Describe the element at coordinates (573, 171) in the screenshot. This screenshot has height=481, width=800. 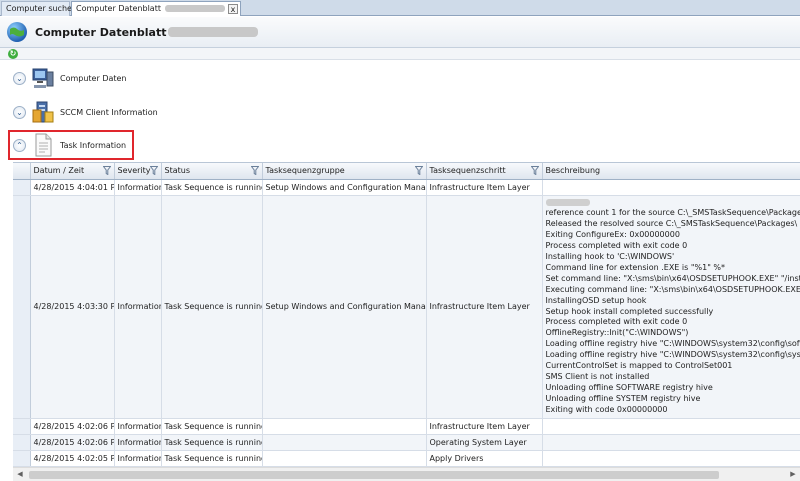
I see `column-label: Beschreibung` at that location.